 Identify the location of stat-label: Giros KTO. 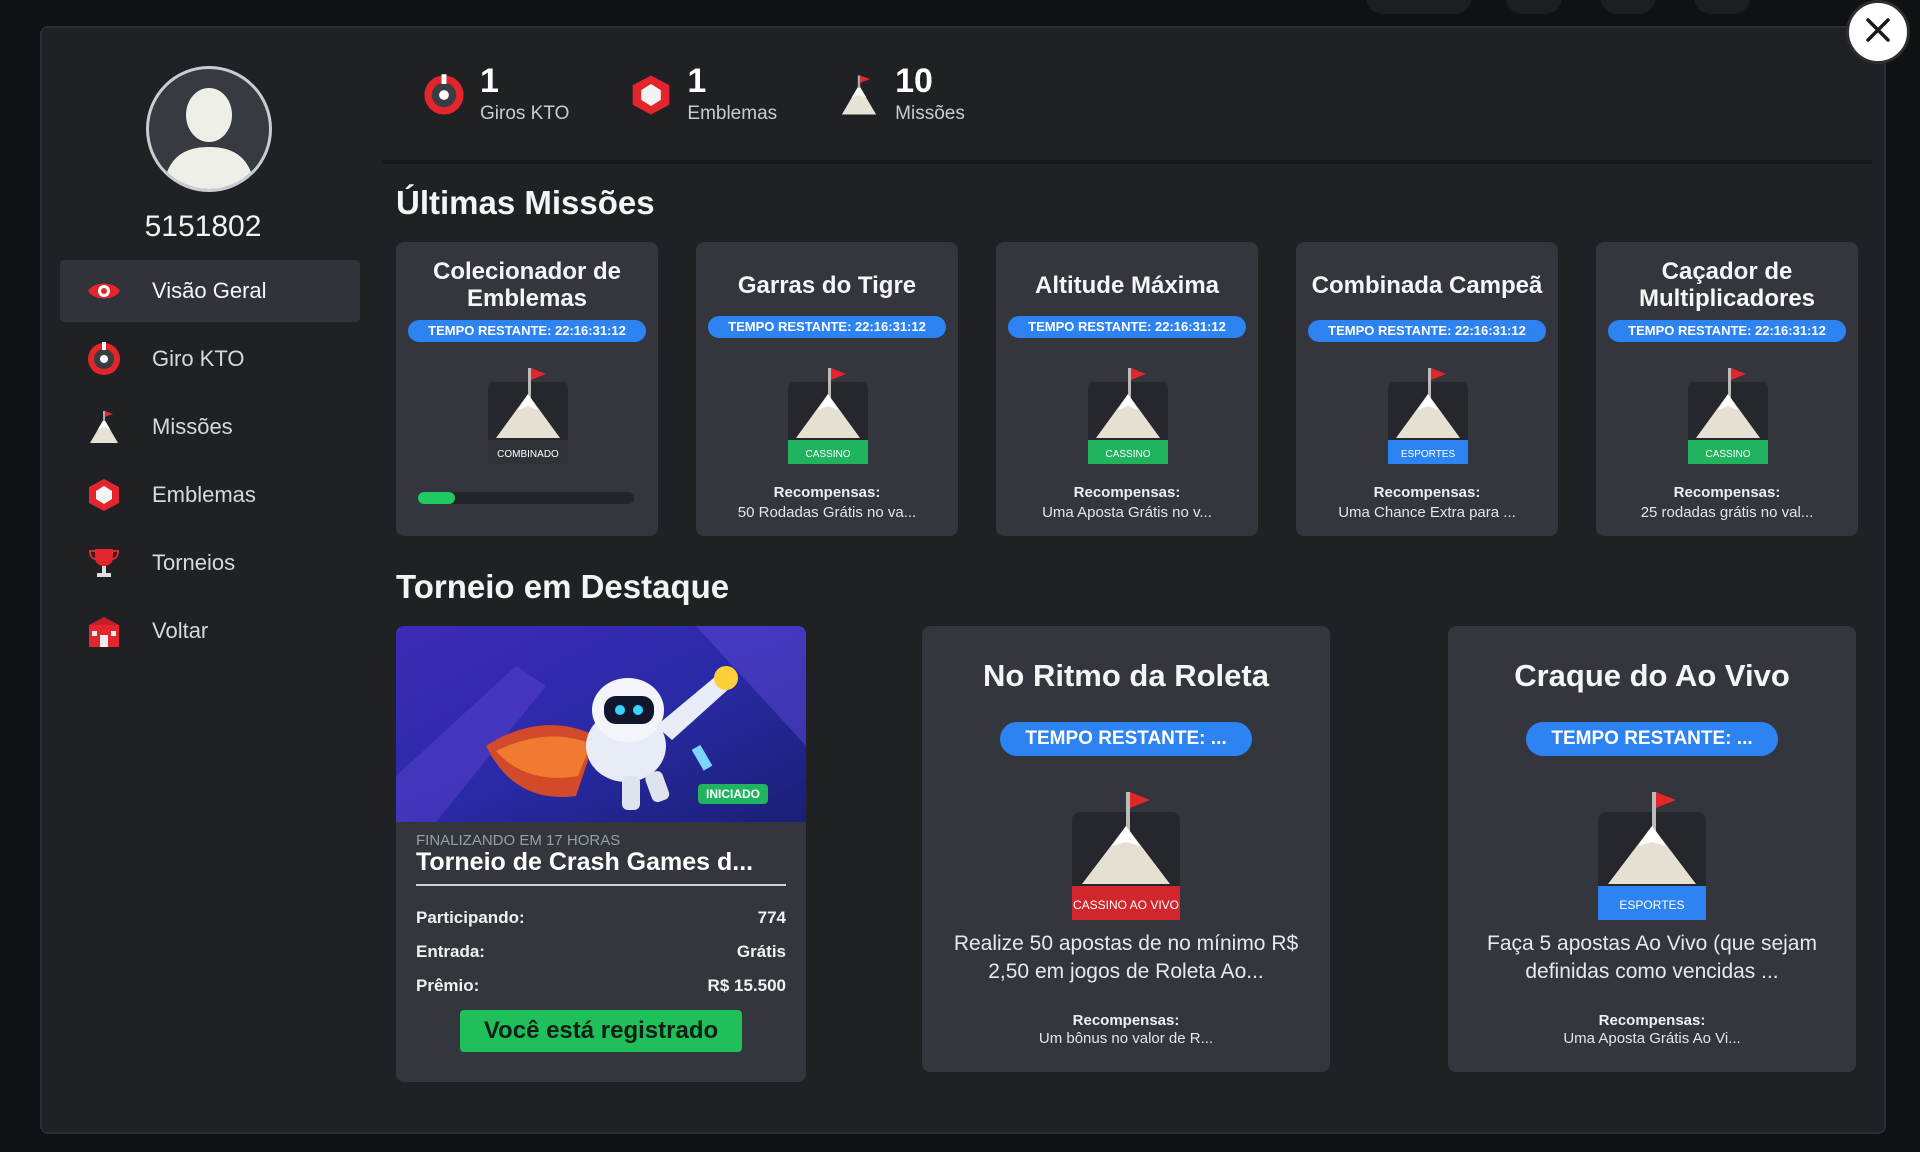
(525, 113).